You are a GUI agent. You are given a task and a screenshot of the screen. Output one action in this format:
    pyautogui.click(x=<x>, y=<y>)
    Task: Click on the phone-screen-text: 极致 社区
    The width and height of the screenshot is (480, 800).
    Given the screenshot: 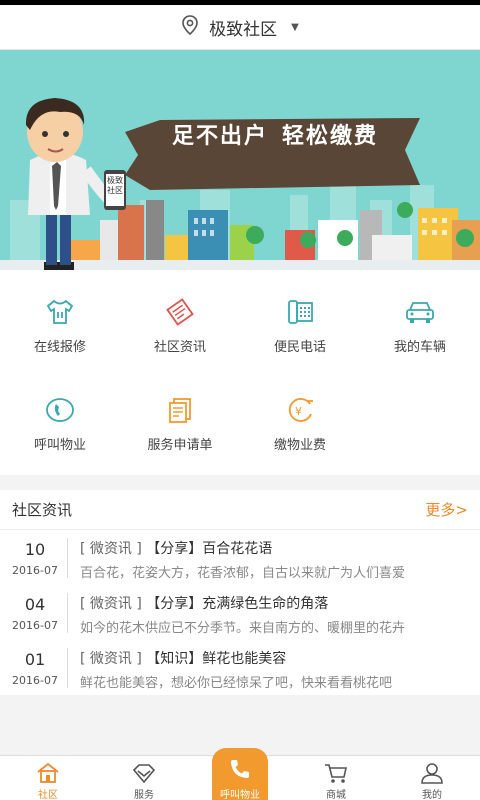 What is the action you would take?
    pyautogui.click(x=115, y=186)
    